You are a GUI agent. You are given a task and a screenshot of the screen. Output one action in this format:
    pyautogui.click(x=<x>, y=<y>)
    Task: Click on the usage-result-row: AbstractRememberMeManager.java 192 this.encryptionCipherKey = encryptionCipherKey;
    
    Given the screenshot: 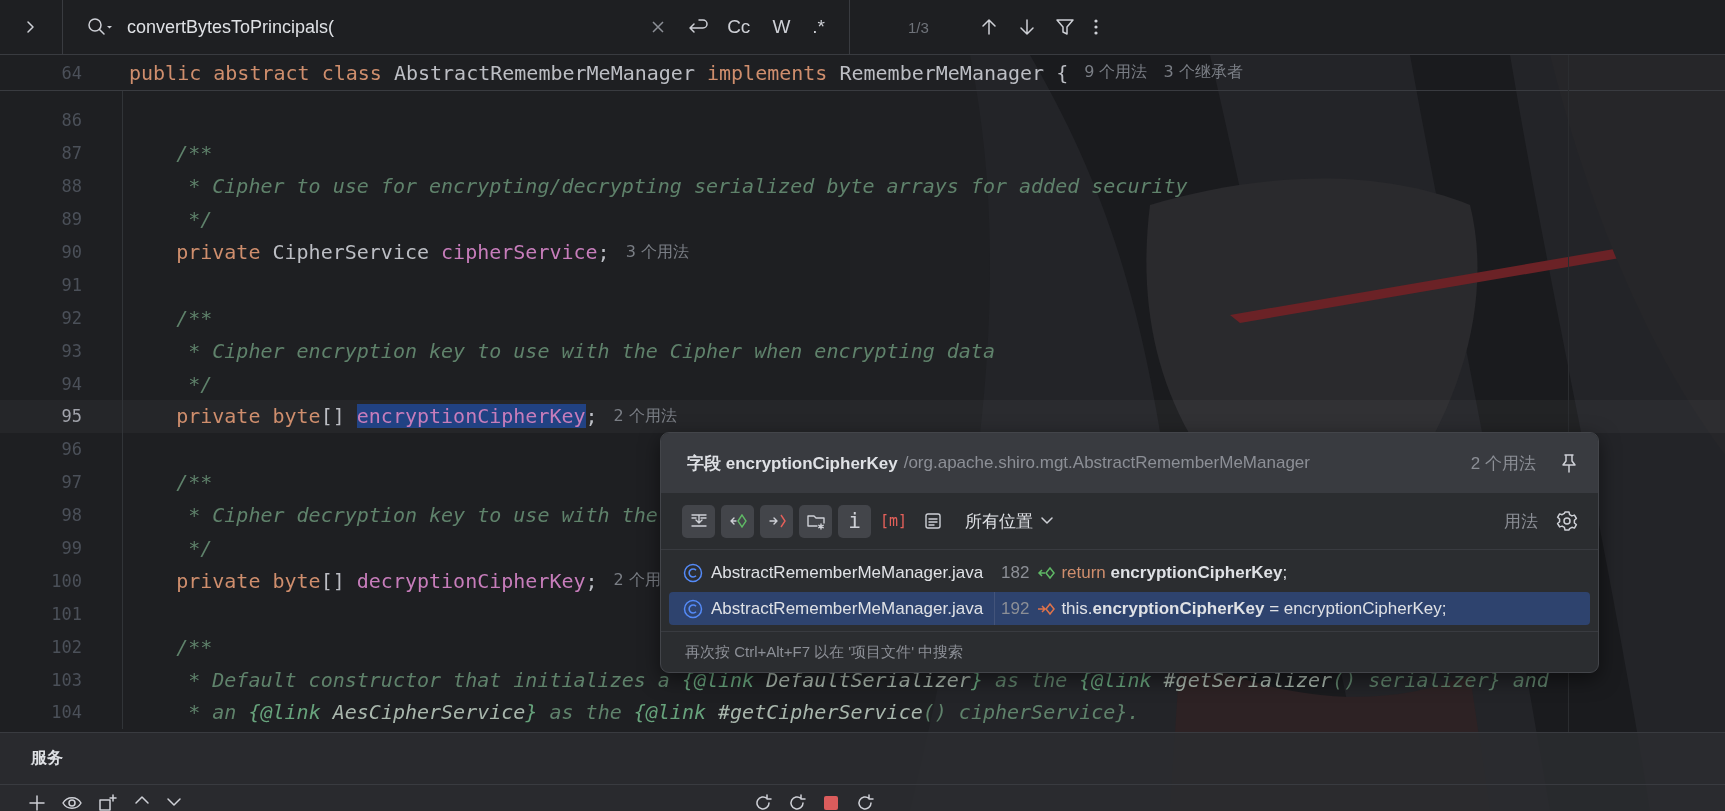 What is the action you would take?
    pyautogui.click(x=1129, y=608)
    